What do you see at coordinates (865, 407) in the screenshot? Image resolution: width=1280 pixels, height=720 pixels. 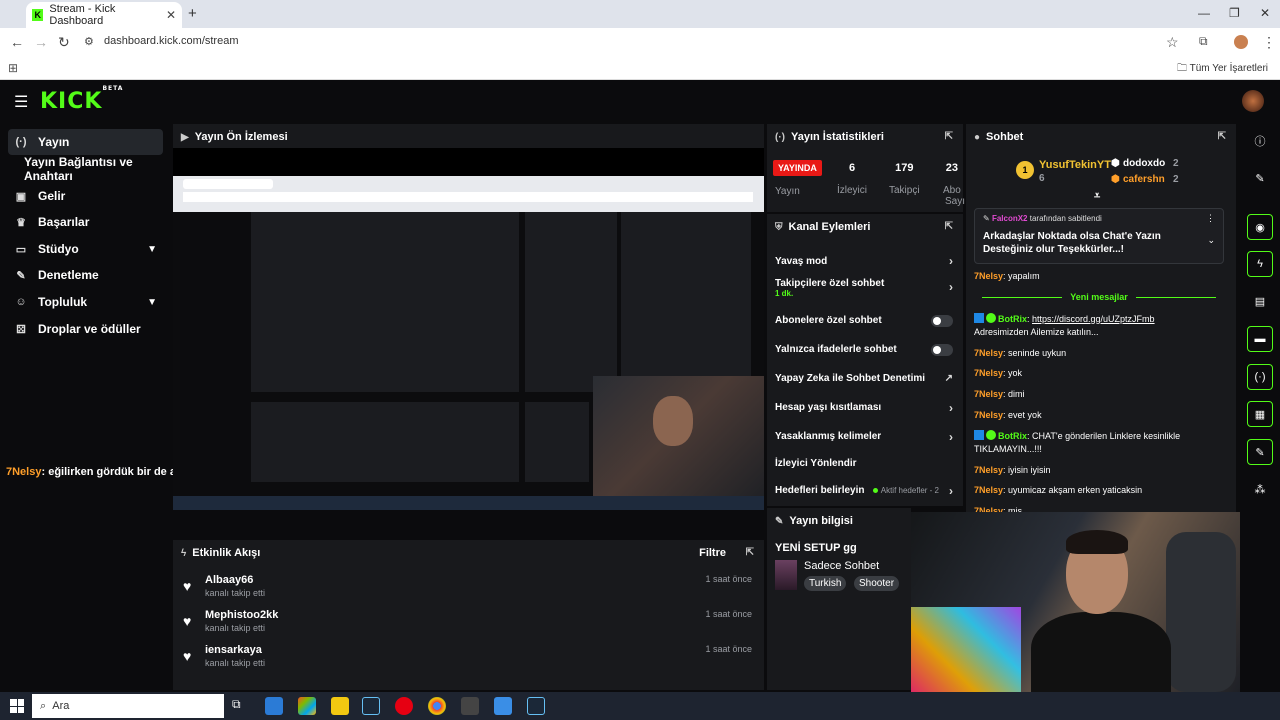 I see `action-account-age: Hesap yaşı kısıtlaması ›` at bounding box center [865, 407].